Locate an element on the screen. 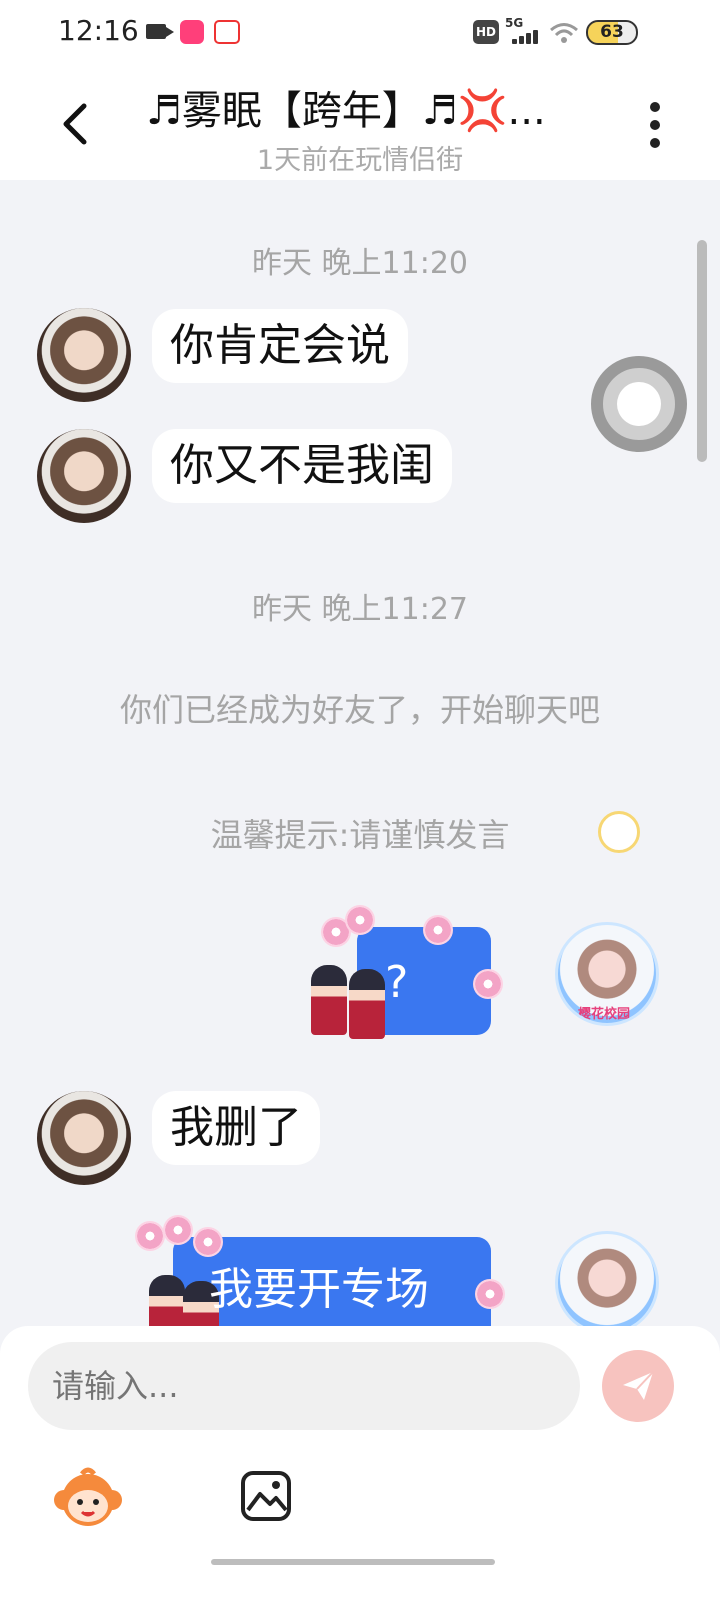 This screenshot has width=720, height=1600. floating-indicator is located at coordinates (619, 832).